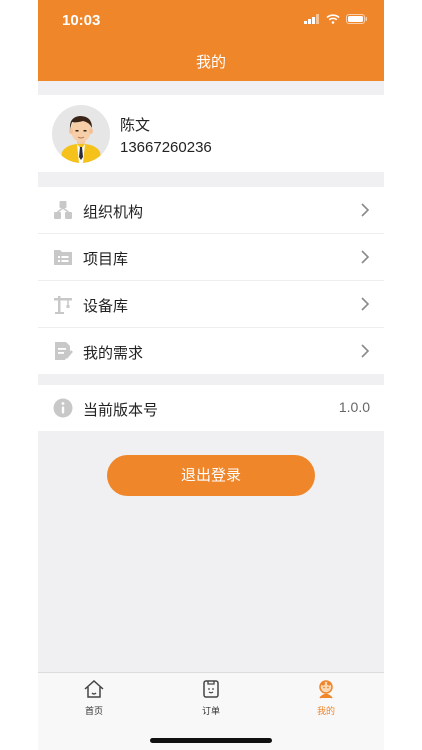 The image size is (422, 750). Describe the element at coordinates (106, 259) in the screenshot. I see `menu-item-label: 项目库` at that location.